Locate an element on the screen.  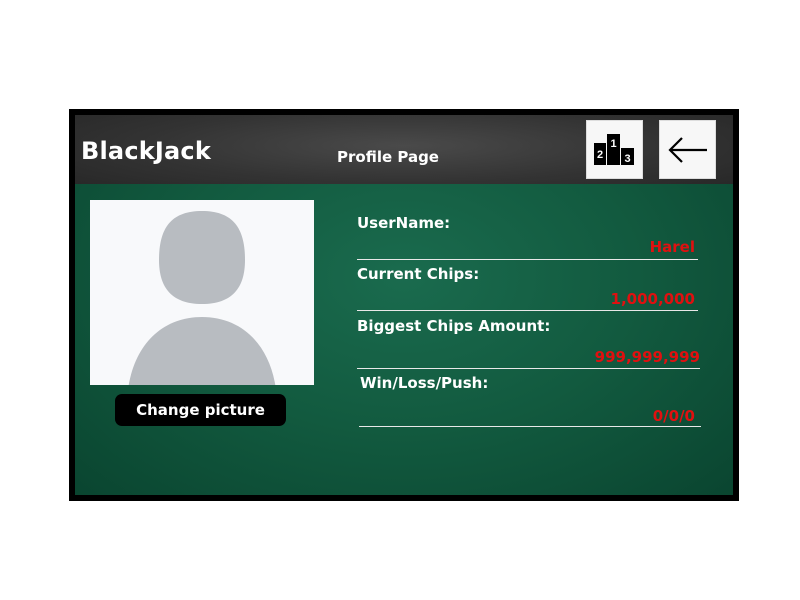
current-chips-label: Current Chips: is located at coordinates (418, 274).